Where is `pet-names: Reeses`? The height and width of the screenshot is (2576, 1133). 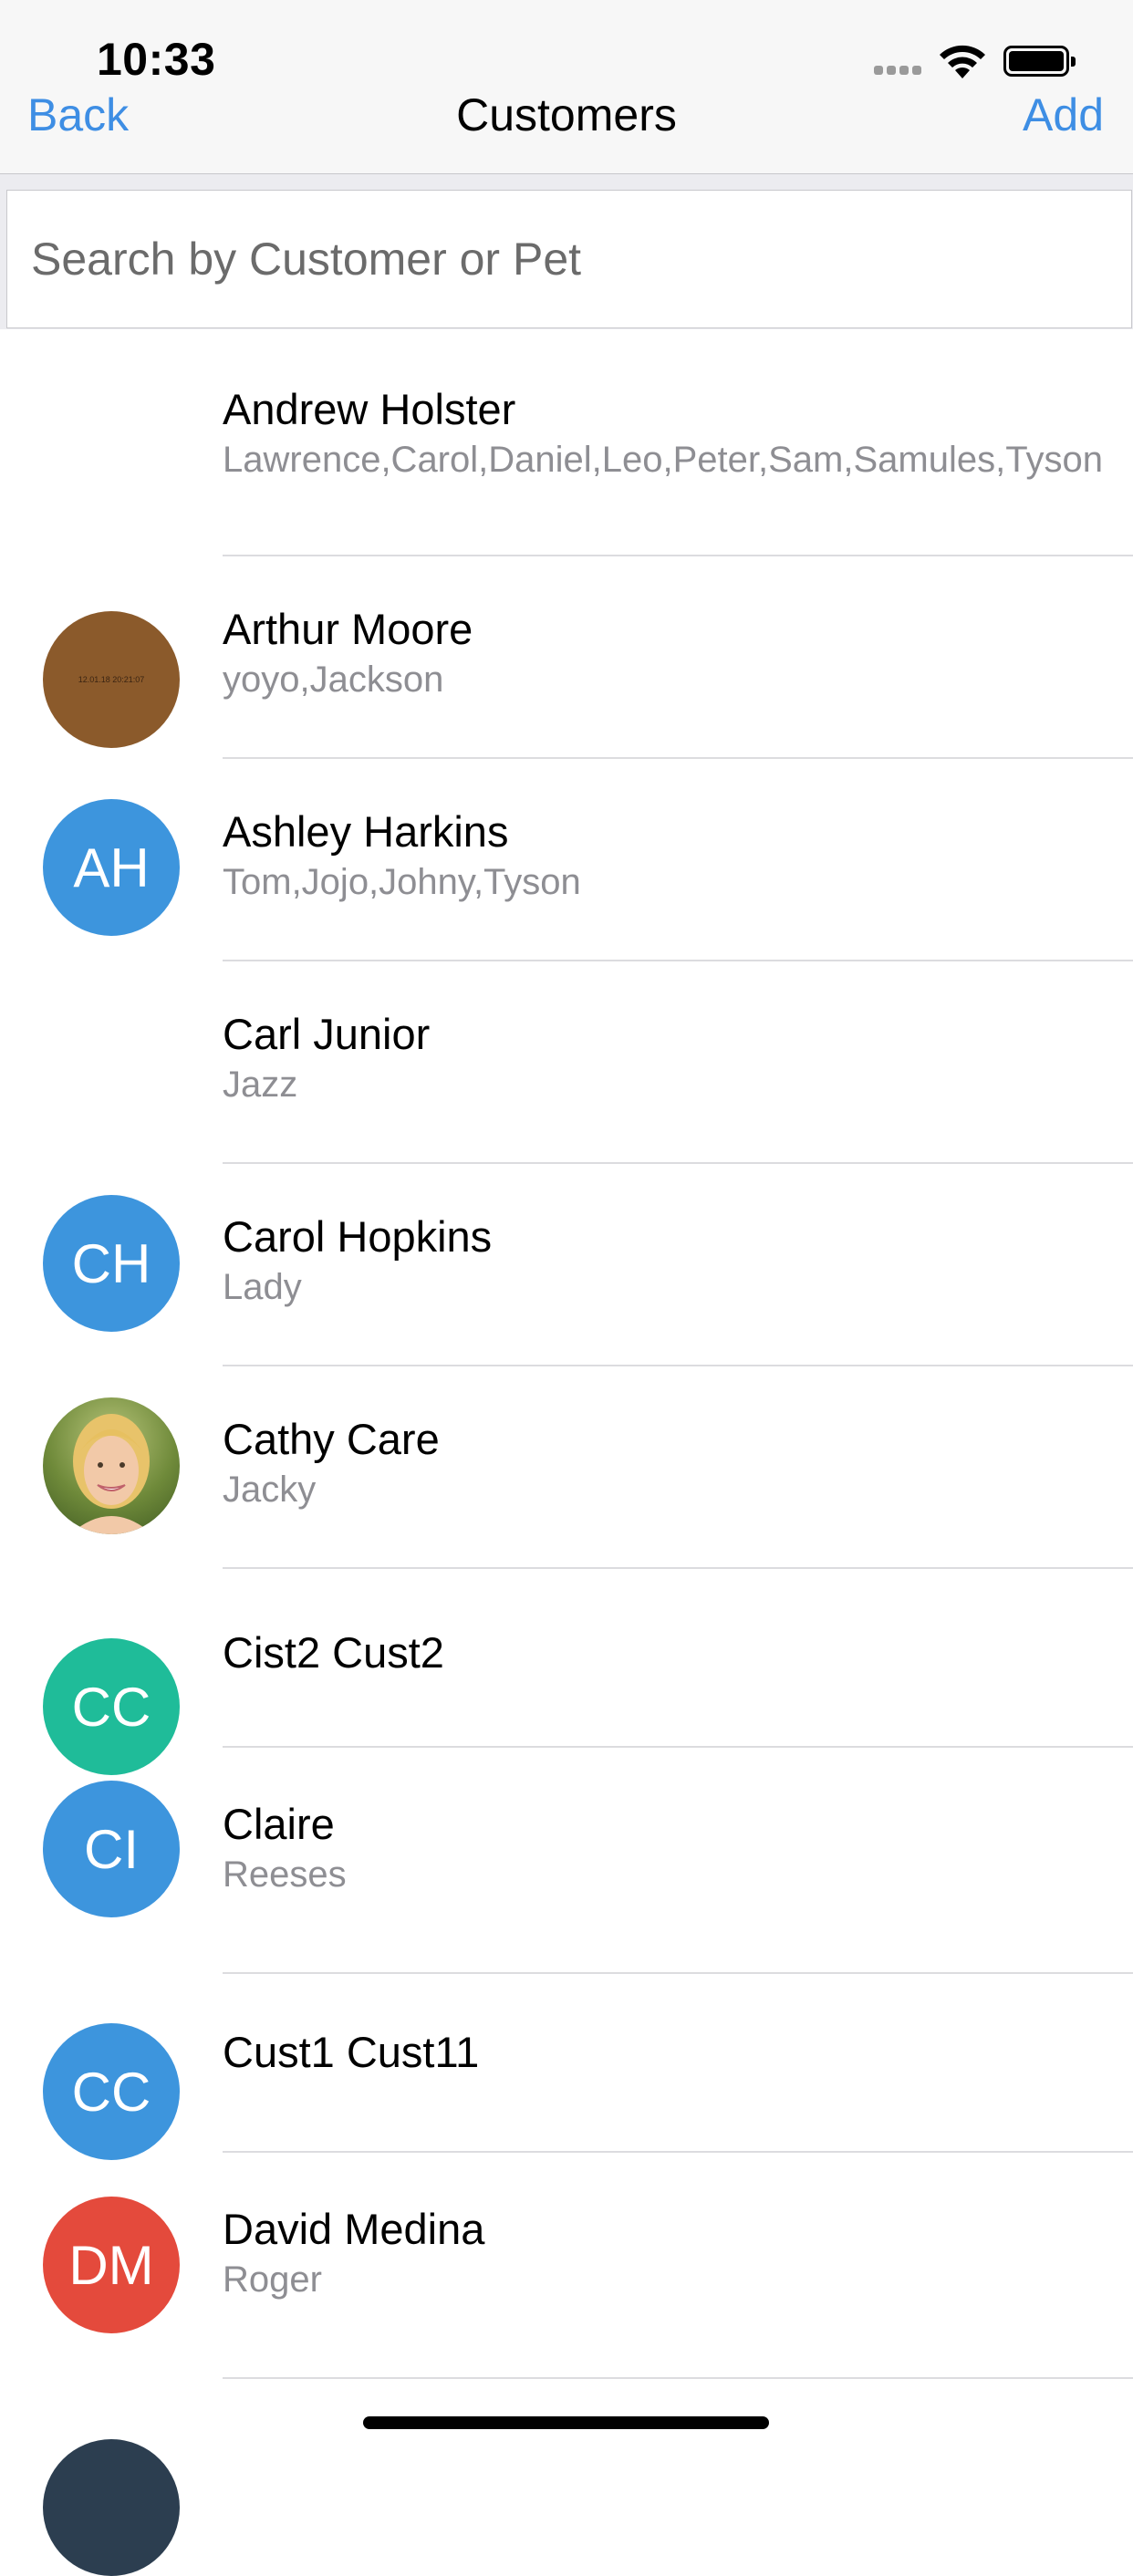
pet-names: Reeses is located at coordinates (285, 1874).